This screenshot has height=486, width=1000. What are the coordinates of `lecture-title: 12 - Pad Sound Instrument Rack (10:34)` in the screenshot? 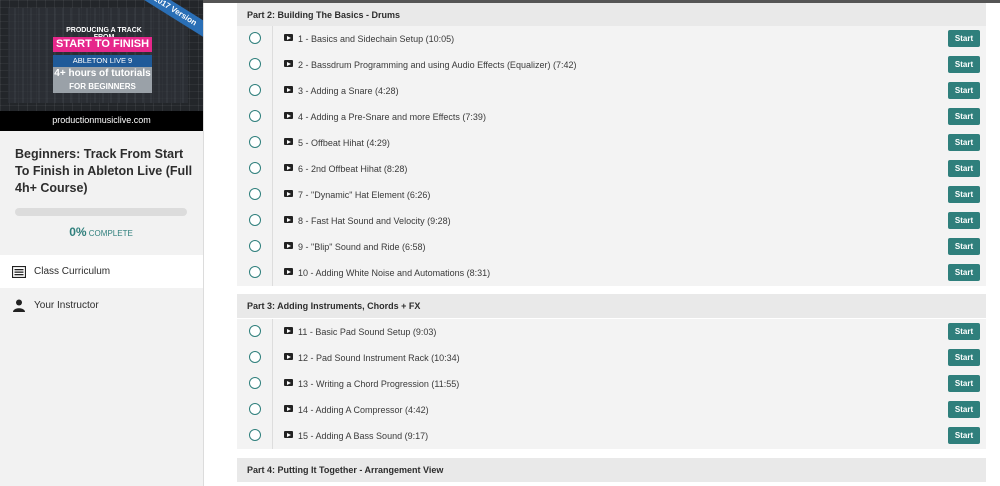 It's located at (379, 358).